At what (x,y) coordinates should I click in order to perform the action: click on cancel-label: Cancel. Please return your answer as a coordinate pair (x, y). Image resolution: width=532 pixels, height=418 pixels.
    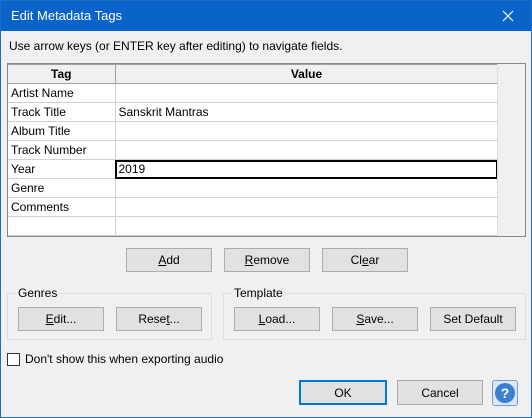
    Looking at the image, I should click on (440, 392).